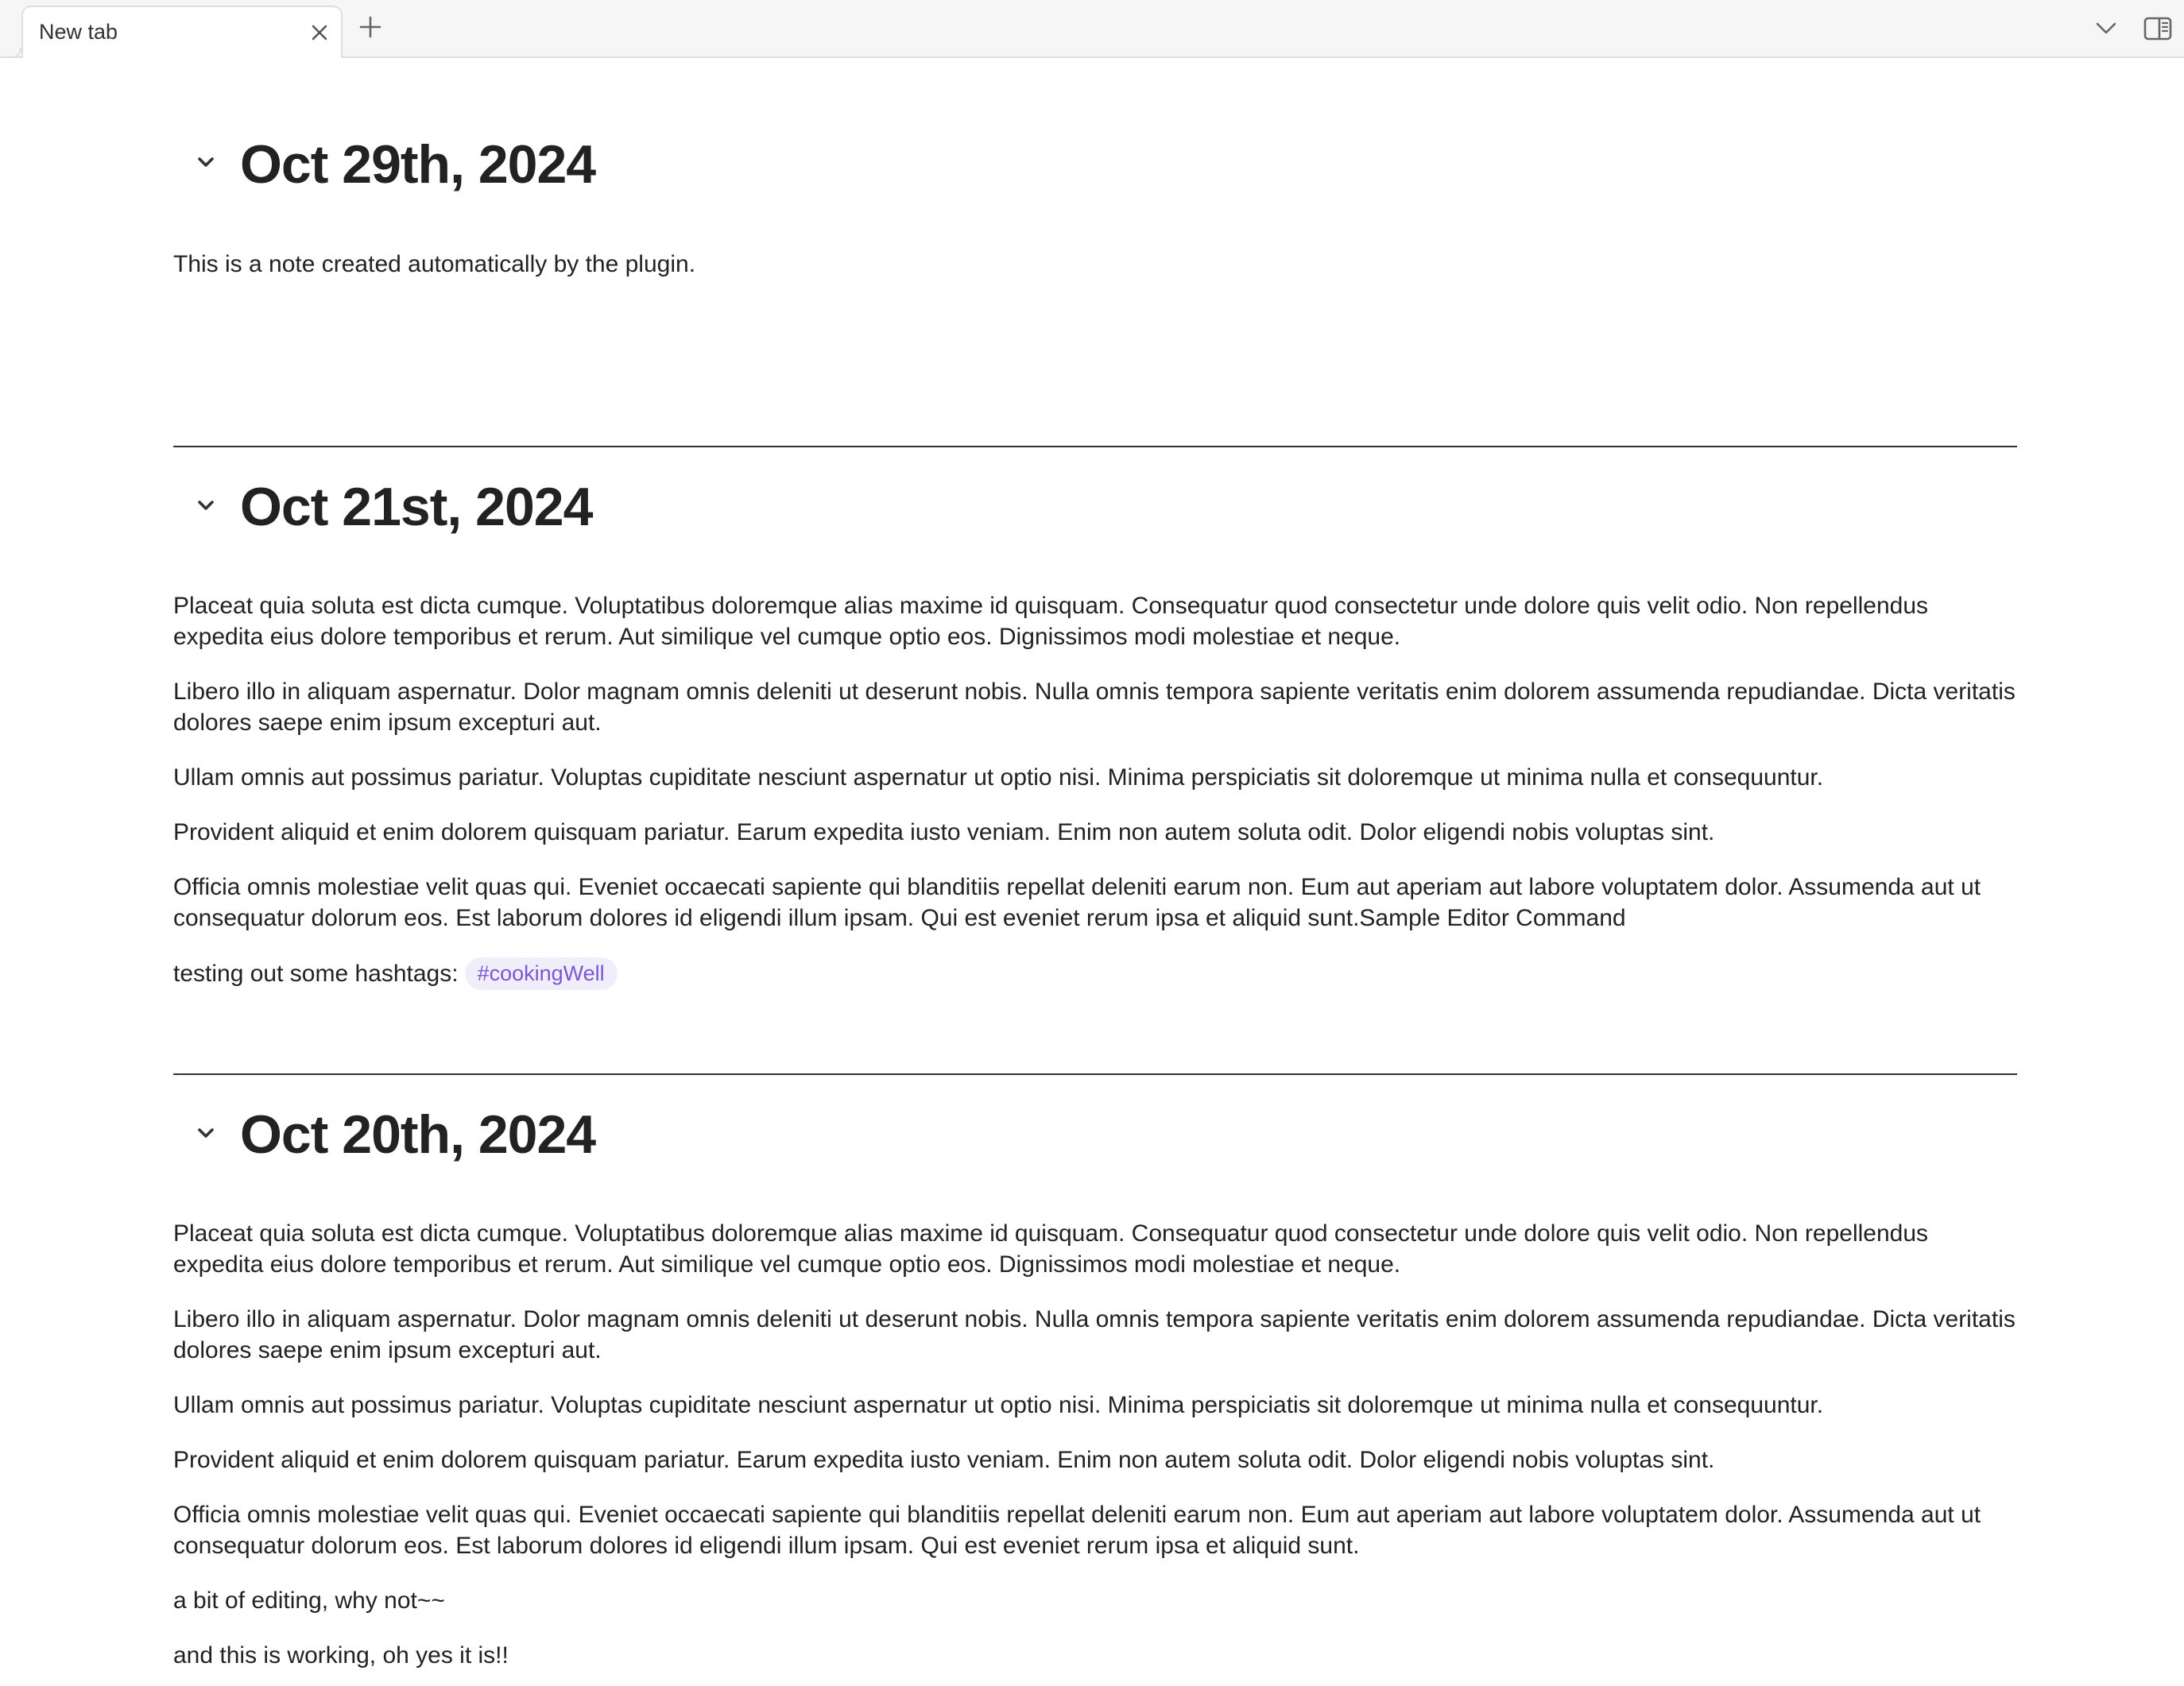 The height and width of the screenshot is (1686, 2184). What do you see at coordinates (418, 1135) in the screenshot?
I see `note-title: Oct 20th, 2024` at bounding box center [418, 1135].